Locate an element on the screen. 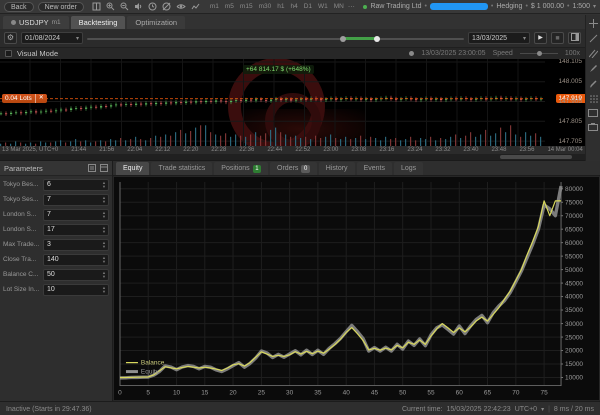  price-axis-label: 147.705 is located at coordinates (570, 141).